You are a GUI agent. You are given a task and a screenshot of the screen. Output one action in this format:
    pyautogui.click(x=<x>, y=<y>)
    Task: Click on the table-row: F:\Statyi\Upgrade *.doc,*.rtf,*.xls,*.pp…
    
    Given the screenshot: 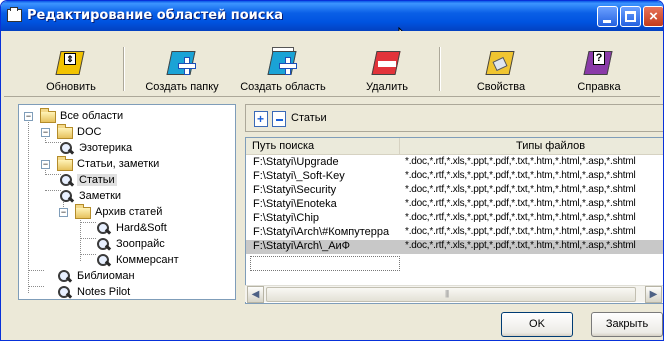 What is the action you would take?
    pyautogui.click(x=454, y=163)
    